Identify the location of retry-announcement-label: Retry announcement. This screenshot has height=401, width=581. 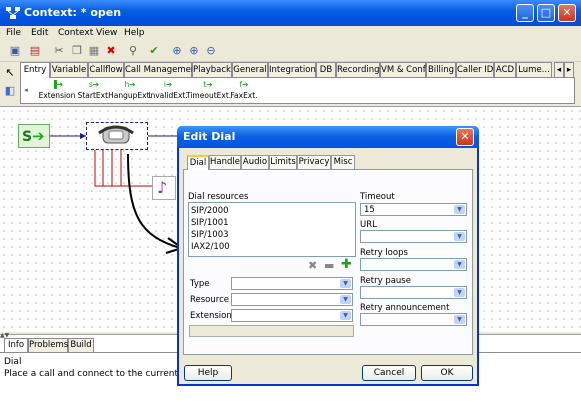
(405, 308).